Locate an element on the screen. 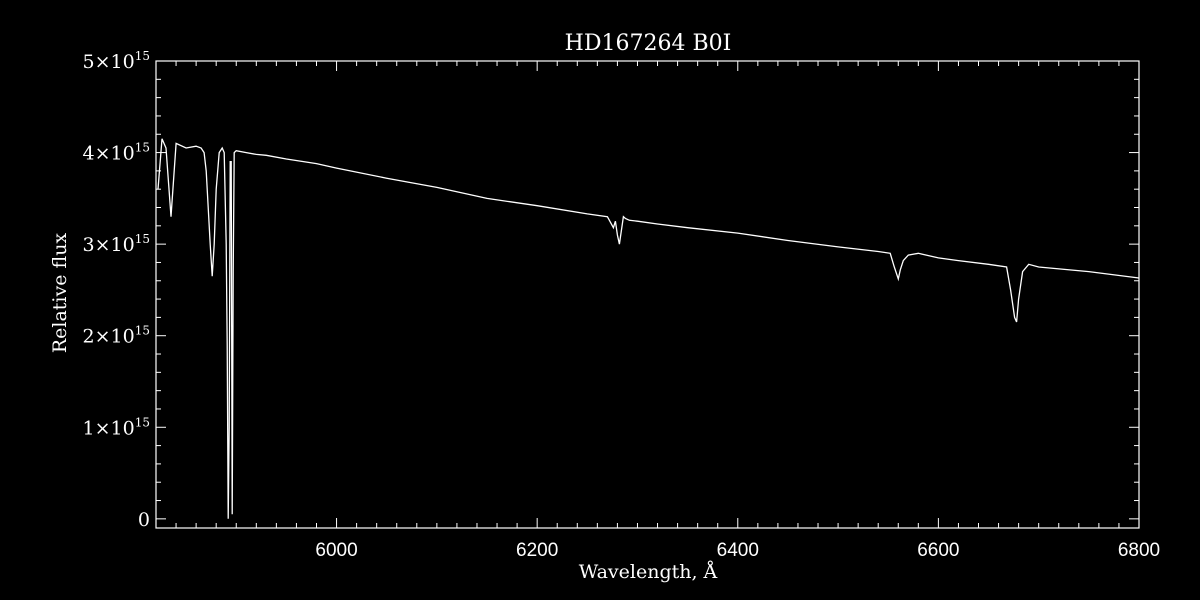 This screenshot has width=1200, height=600. y-axis-label: Relative flux is located at coordinates (60, 293).